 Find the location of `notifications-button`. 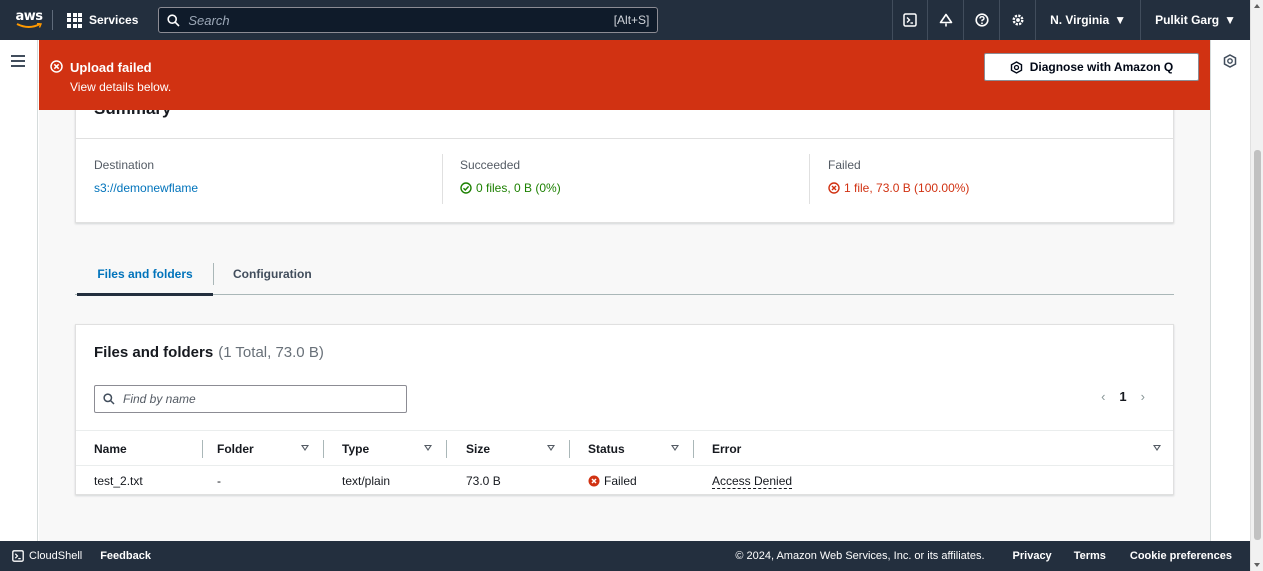

notifications-button is located at coordinates (946, 20).